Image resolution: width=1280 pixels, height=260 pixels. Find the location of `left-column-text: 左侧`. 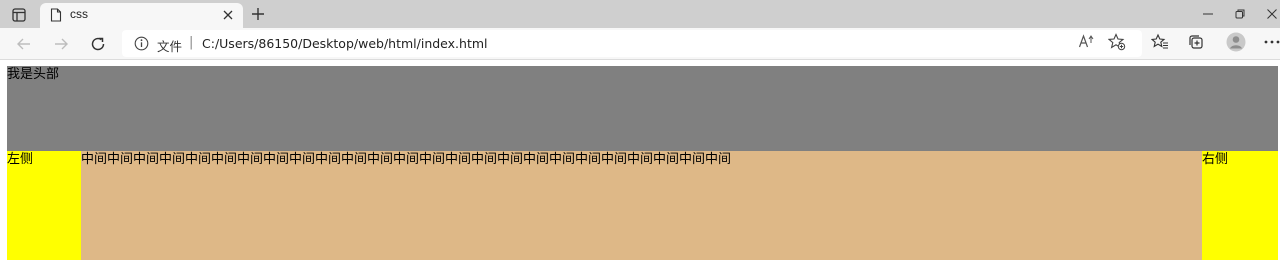

left-column-text: 左侧 is located at coordinates (20, 159).